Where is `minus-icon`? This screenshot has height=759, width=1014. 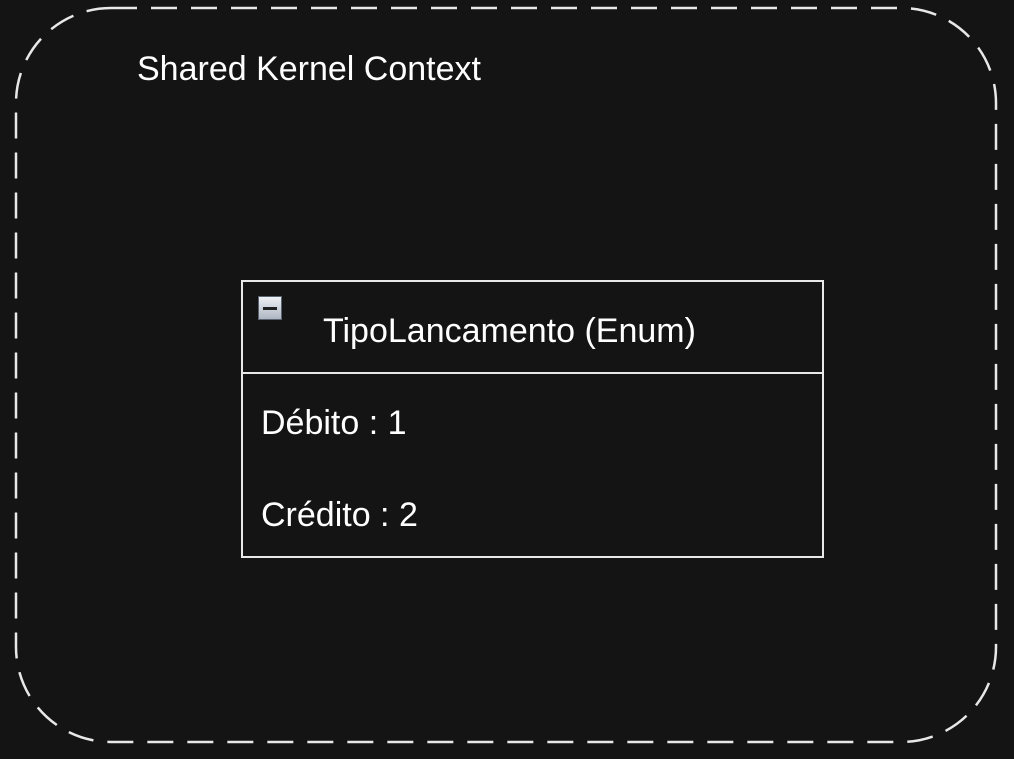
minus-icon is located at coordinates (270, 308).